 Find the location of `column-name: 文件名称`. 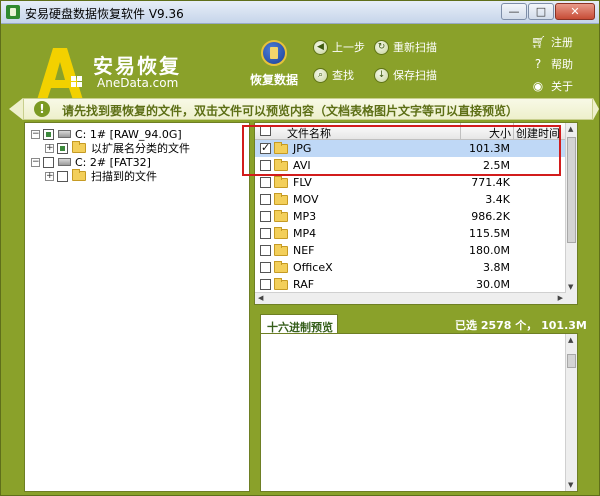

column-name: 文件名称 is located at coordinates (309, 133).